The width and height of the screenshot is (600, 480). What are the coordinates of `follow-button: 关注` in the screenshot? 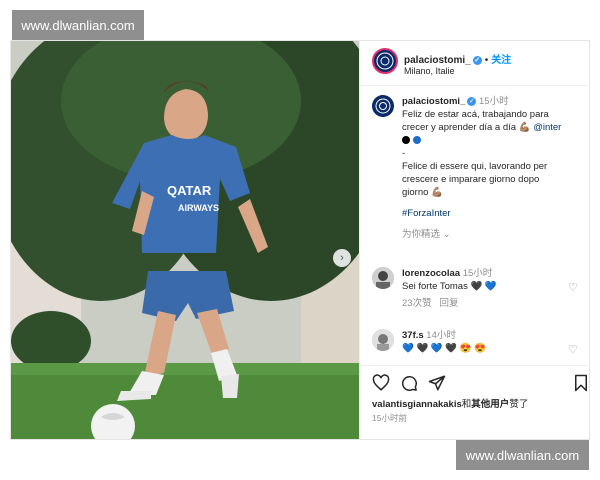 It's located at (501, 60).